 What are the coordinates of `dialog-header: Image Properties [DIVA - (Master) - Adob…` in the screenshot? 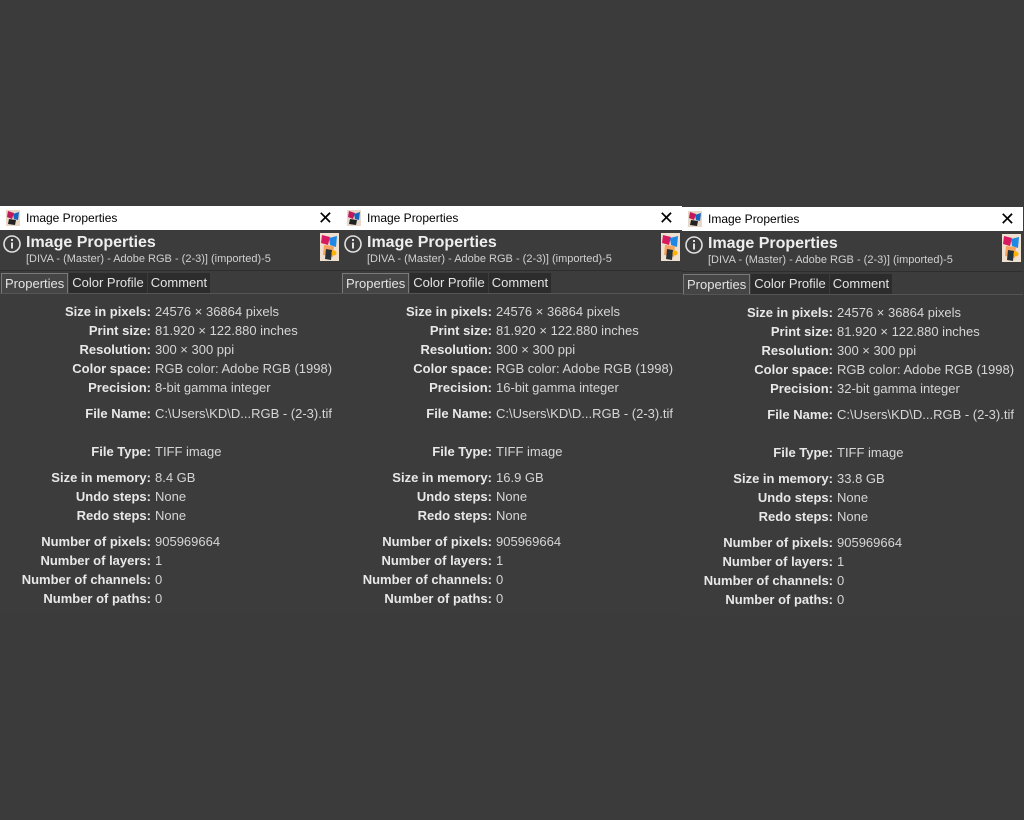 It's located at (170, 250).